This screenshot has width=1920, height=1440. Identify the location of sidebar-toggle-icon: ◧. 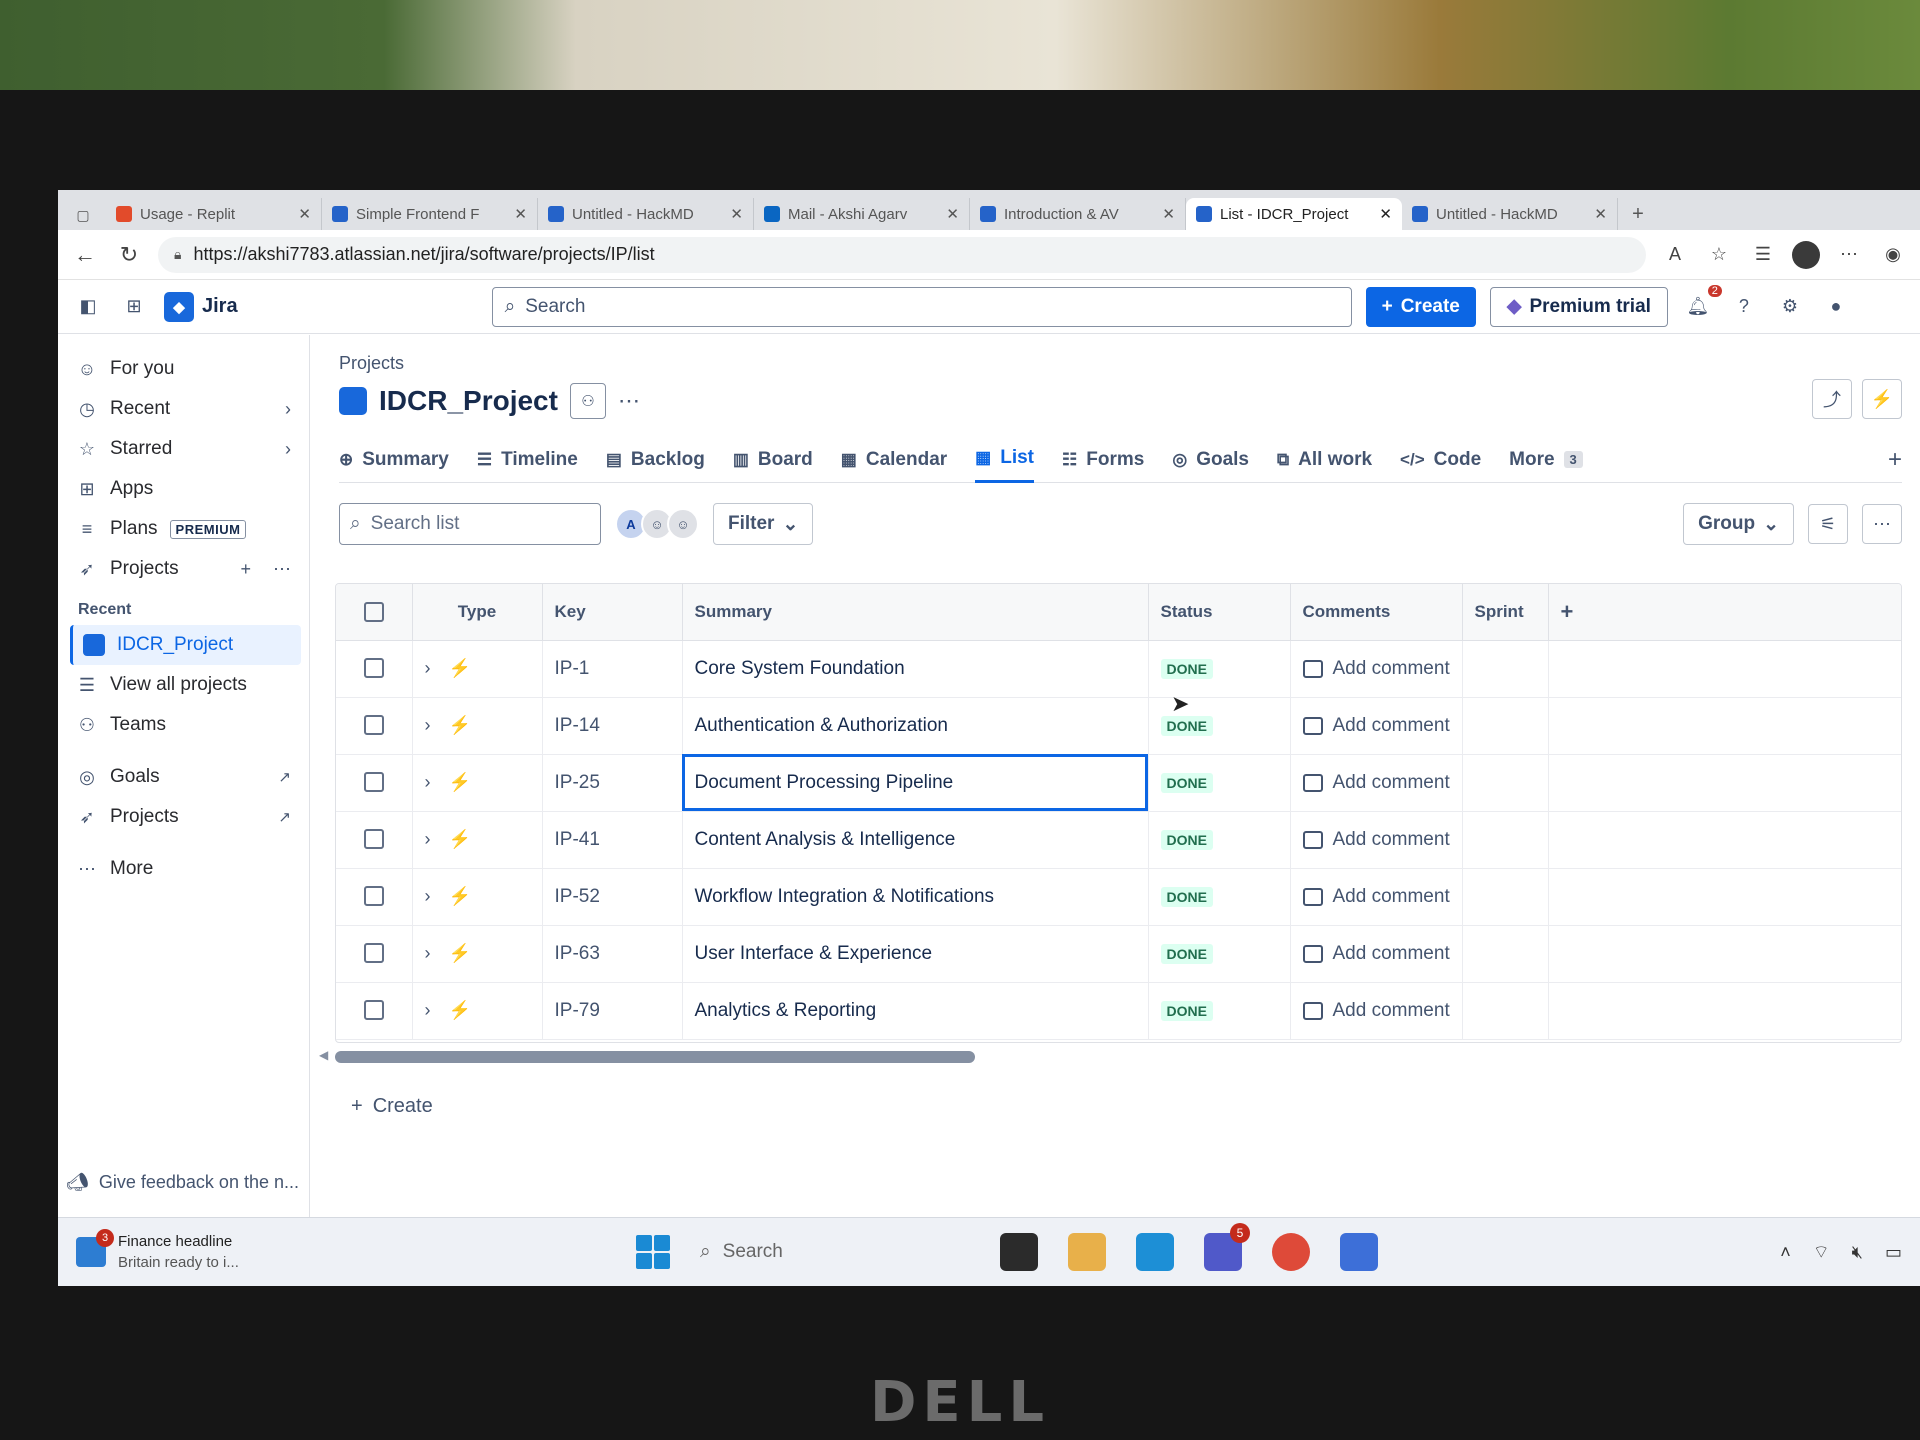
(88, 307).